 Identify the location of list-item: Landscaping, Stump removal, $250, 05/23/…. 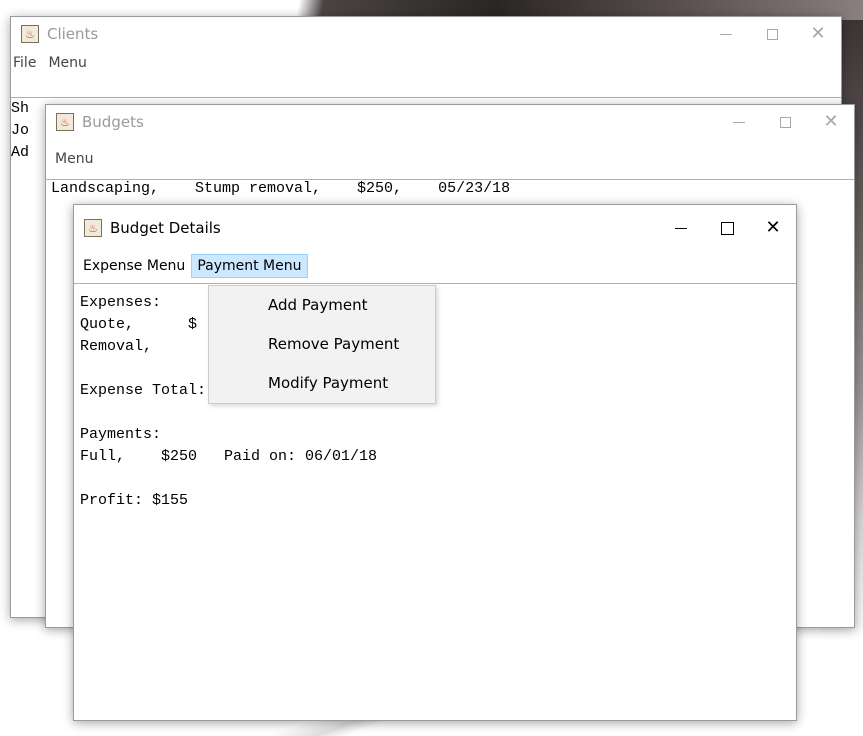
(452, 189).